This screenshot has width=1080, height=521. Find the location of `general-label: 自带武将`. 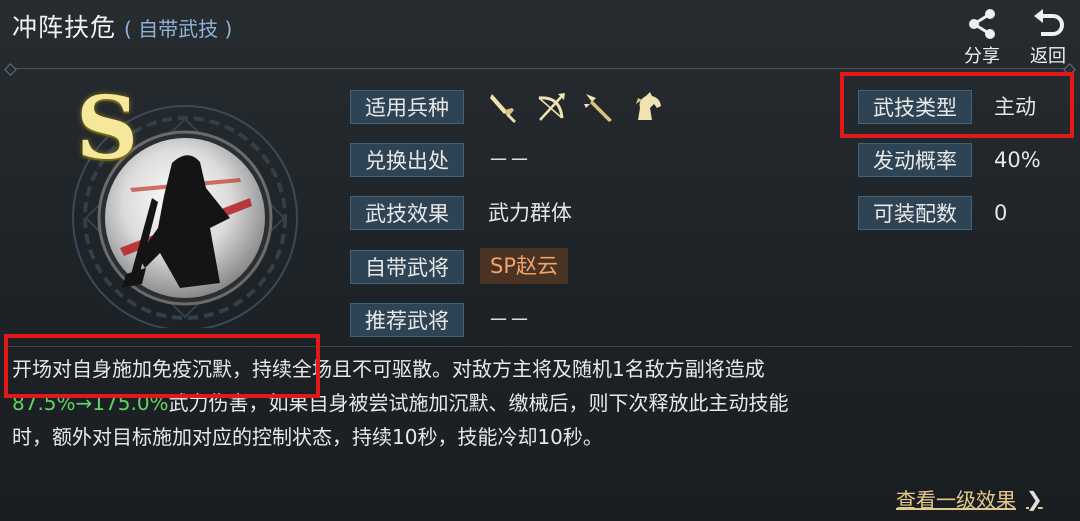

general-label: 自带武将 is located at coordinates (407, 267).